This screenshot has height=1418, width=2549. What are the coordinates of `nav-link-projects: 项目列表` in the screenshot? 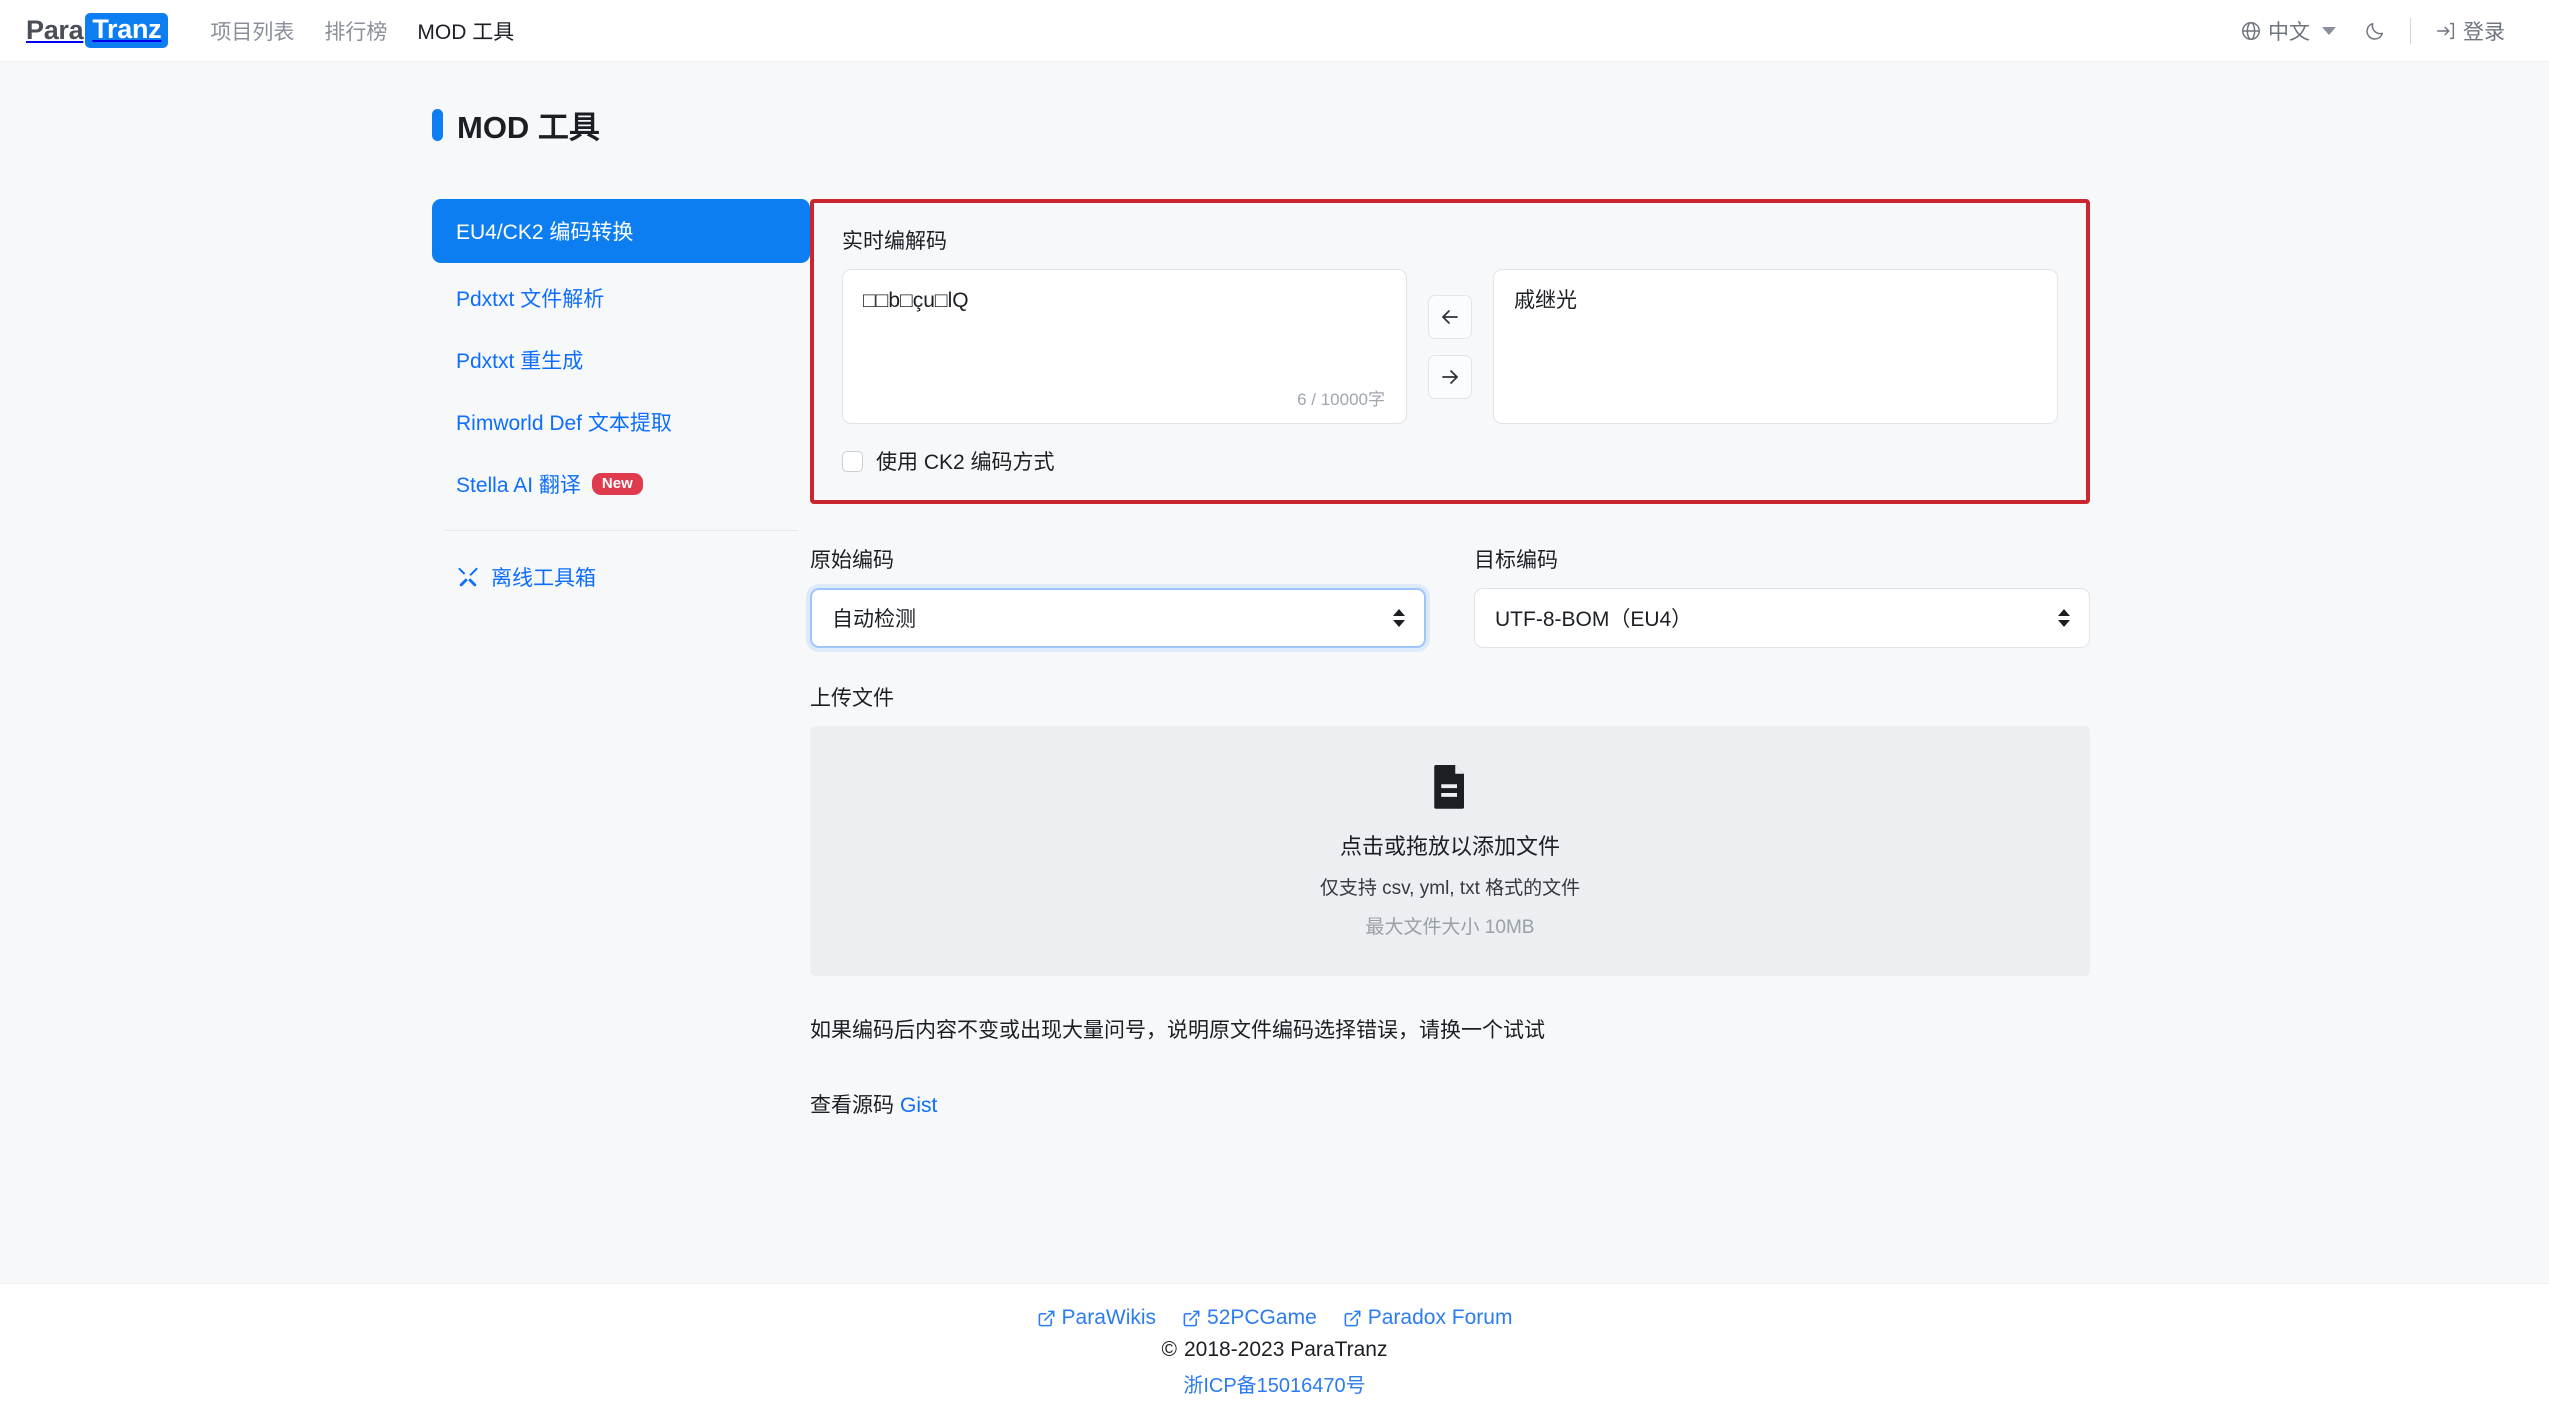 It's located at (252, 31).